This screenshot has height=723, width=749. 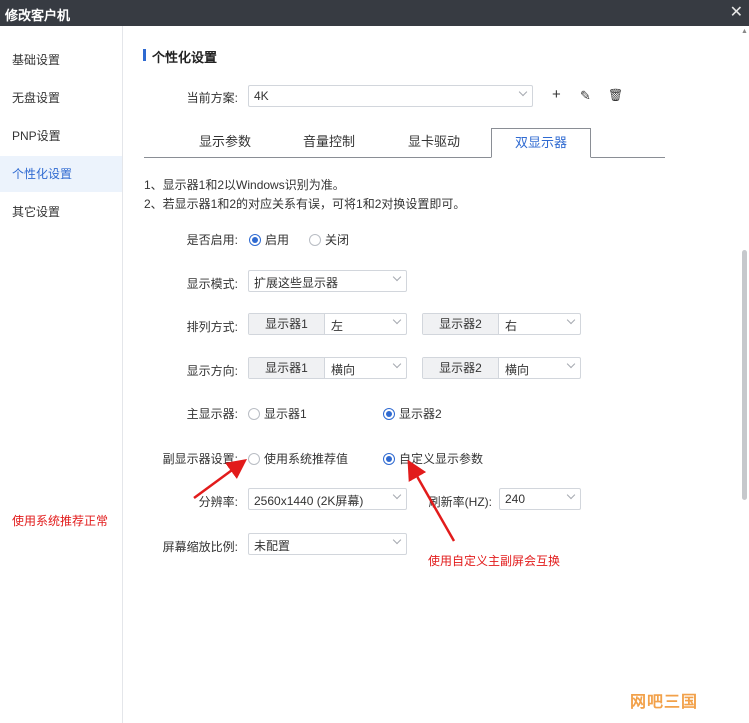 I want to click on watermark: 网吧三国, so click(x=664, y=702).